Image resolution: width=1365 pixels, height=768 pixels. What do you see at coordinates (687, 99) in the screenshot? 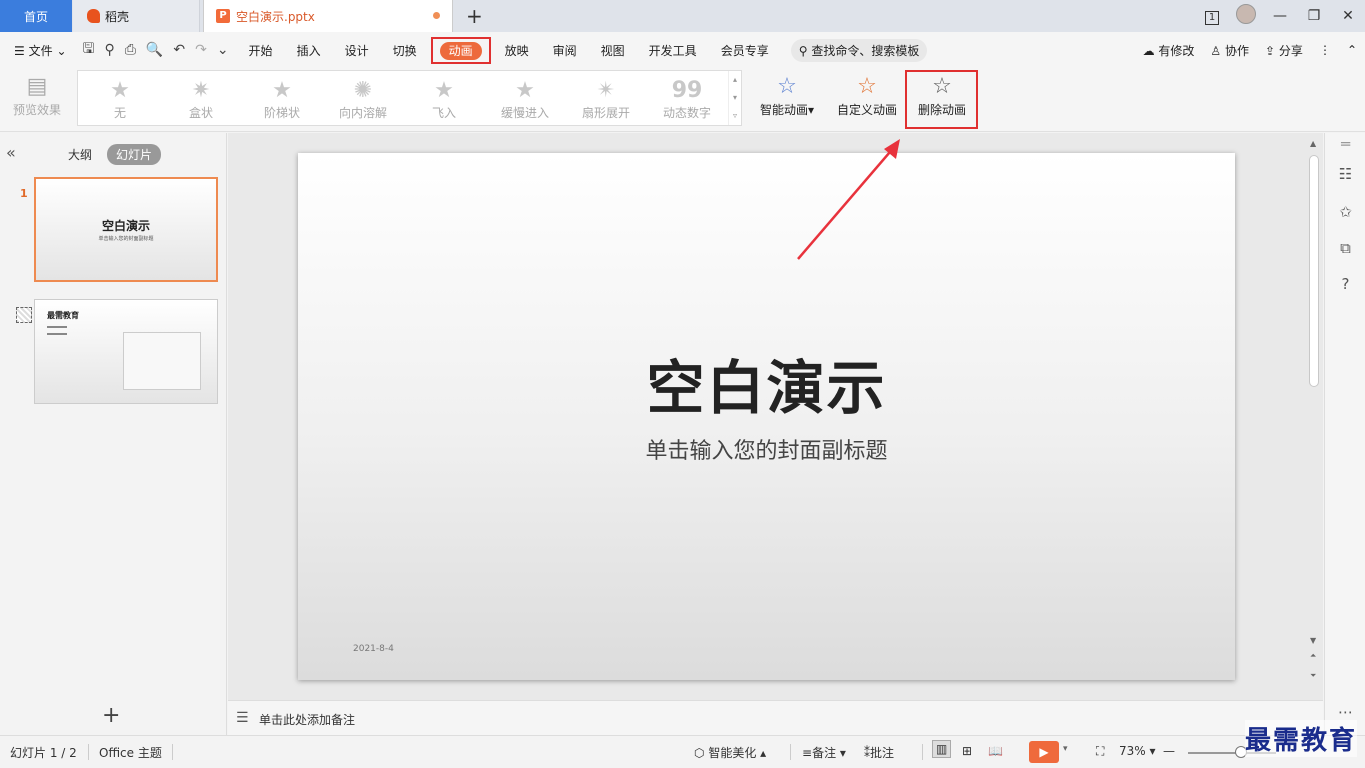
I see `gallery-item-dynamic-number: 99 动态数字` at bounding box center [687, 99].